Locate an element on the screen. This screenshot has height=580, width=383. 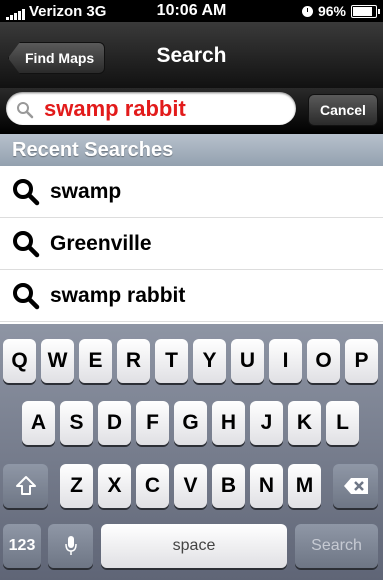
search-bar: swamp rabbit Cancel is located at coordinates (191, 111).